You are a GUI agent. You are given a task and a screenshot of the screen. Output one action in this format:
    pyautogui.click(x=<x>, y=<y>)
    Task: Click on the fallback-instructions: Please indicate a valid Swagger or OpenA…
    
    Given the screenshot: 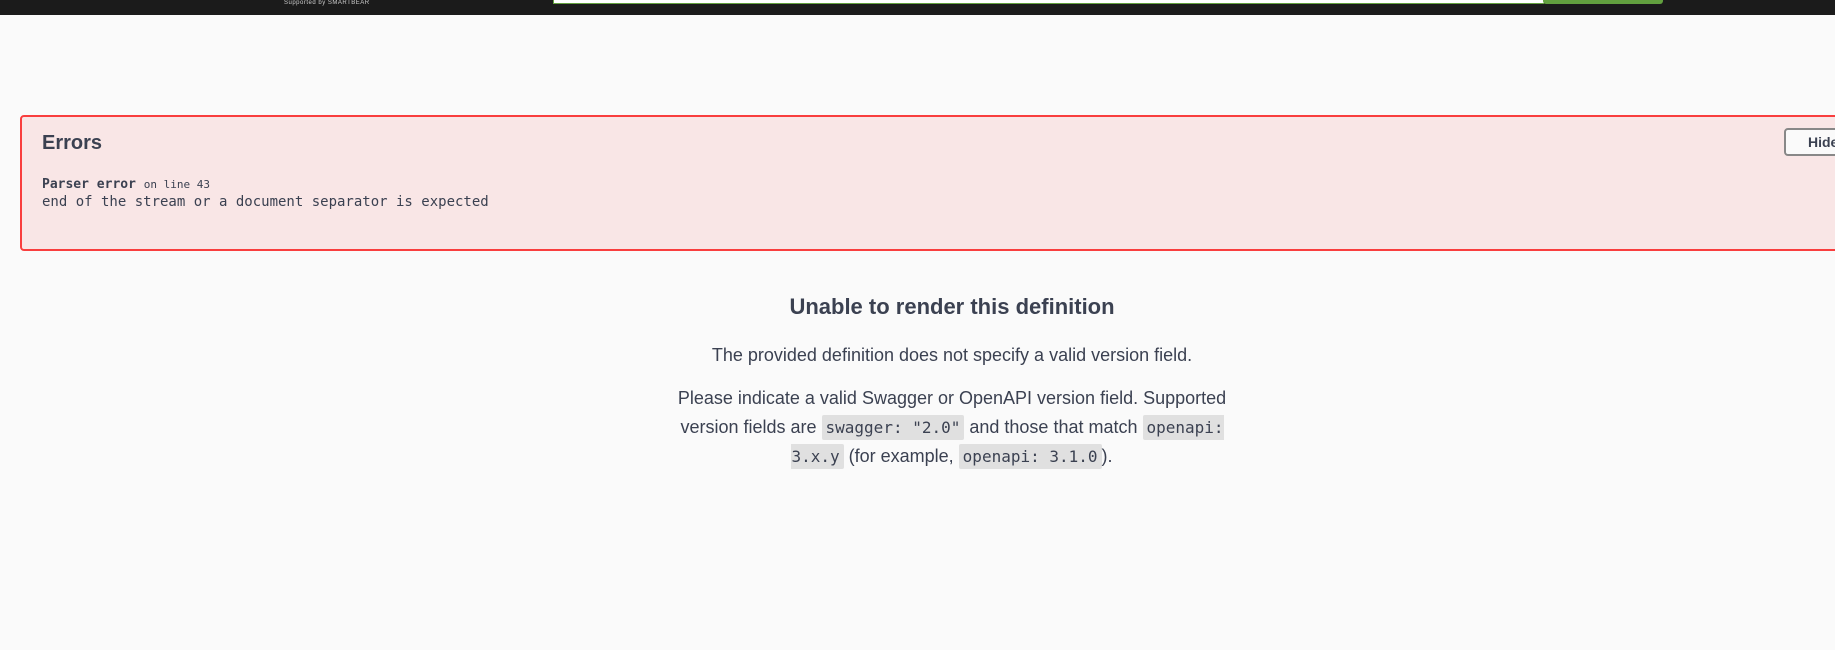 What is the action you would take?
    pyautogui.click(x=952, y=427)
    